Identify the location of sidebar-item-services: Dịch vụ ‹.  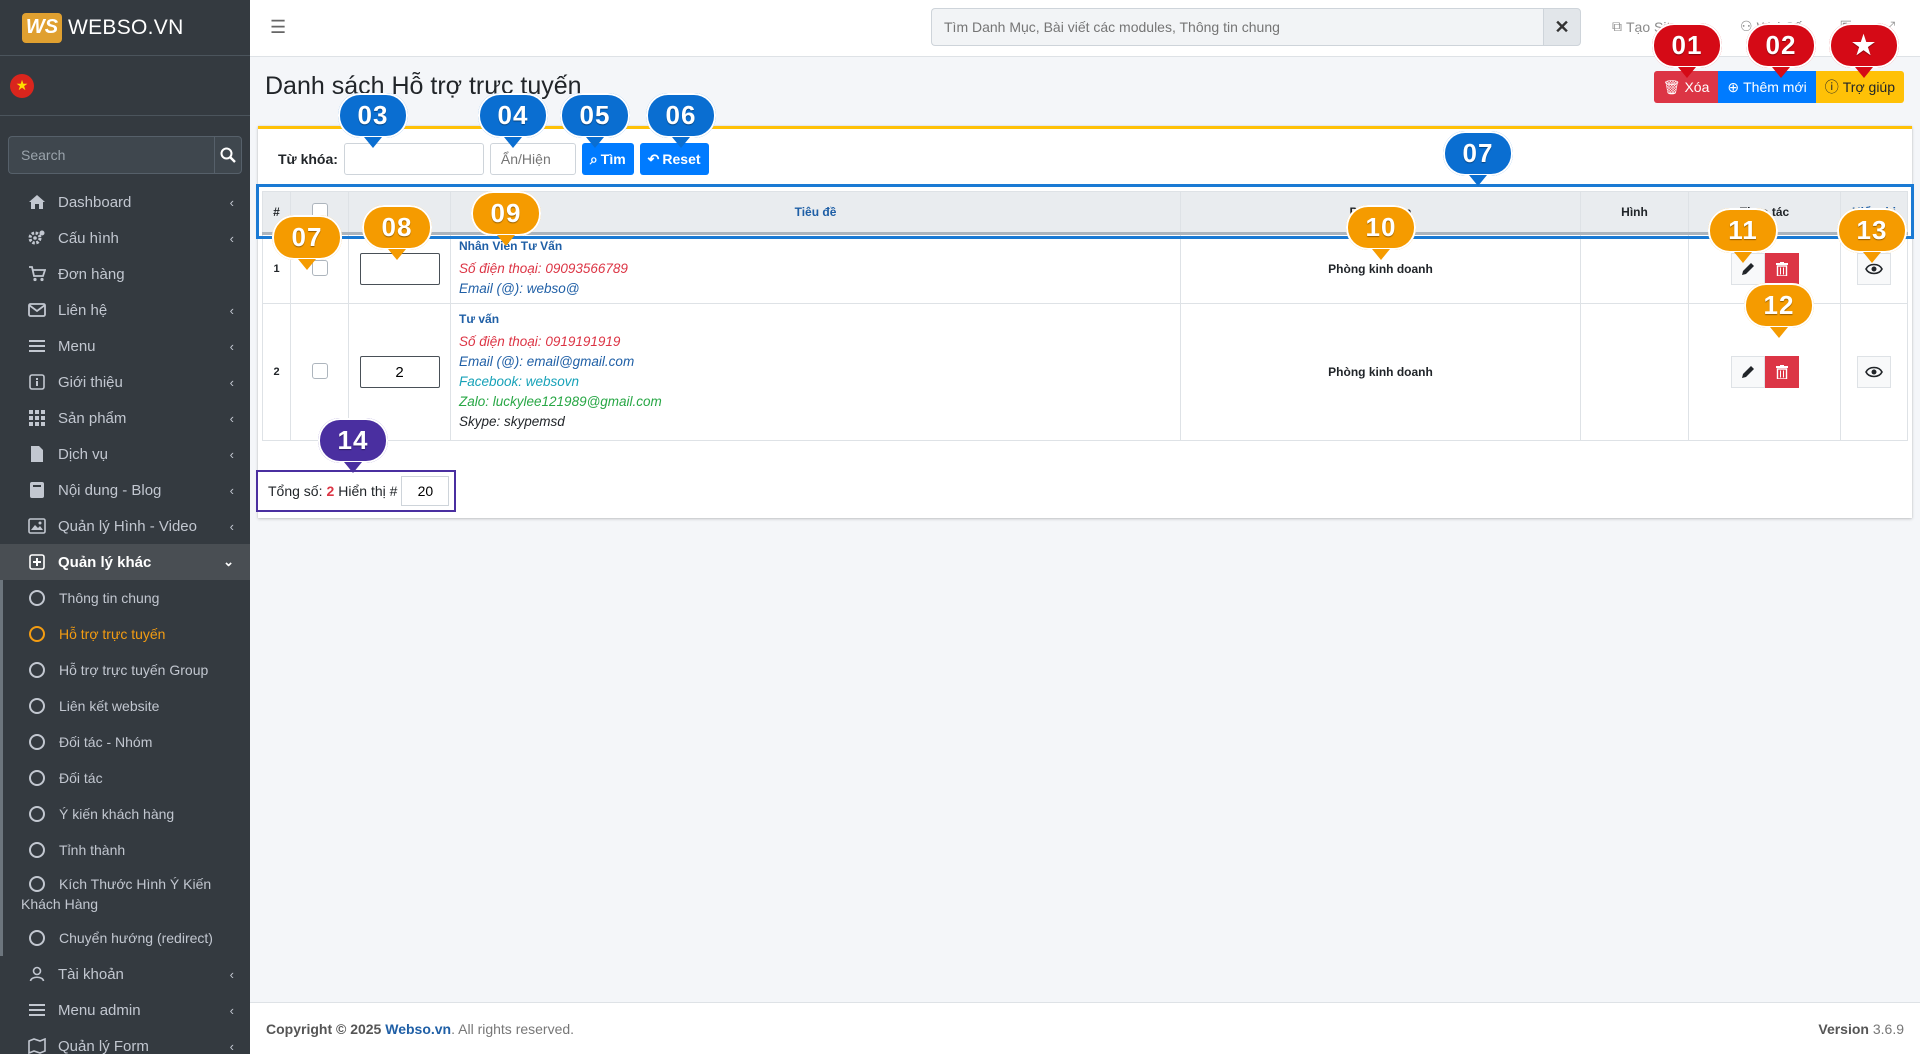
(125, 454).